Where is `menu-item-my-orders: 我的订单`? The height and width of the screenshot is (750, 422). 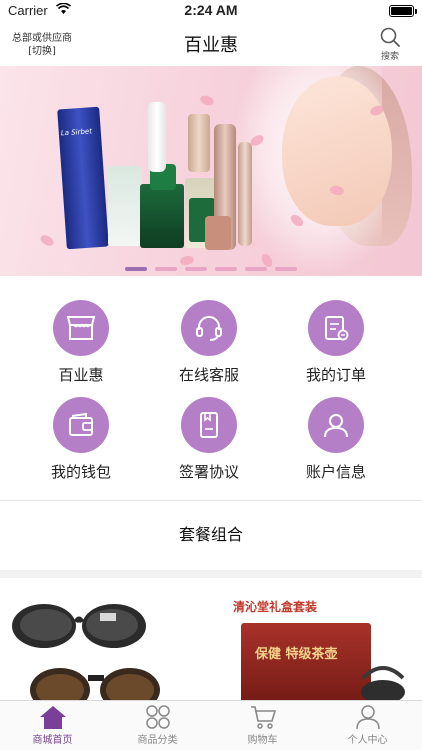
menu-item-my-orders: 我的订单 is located at coordinates (336, 342).